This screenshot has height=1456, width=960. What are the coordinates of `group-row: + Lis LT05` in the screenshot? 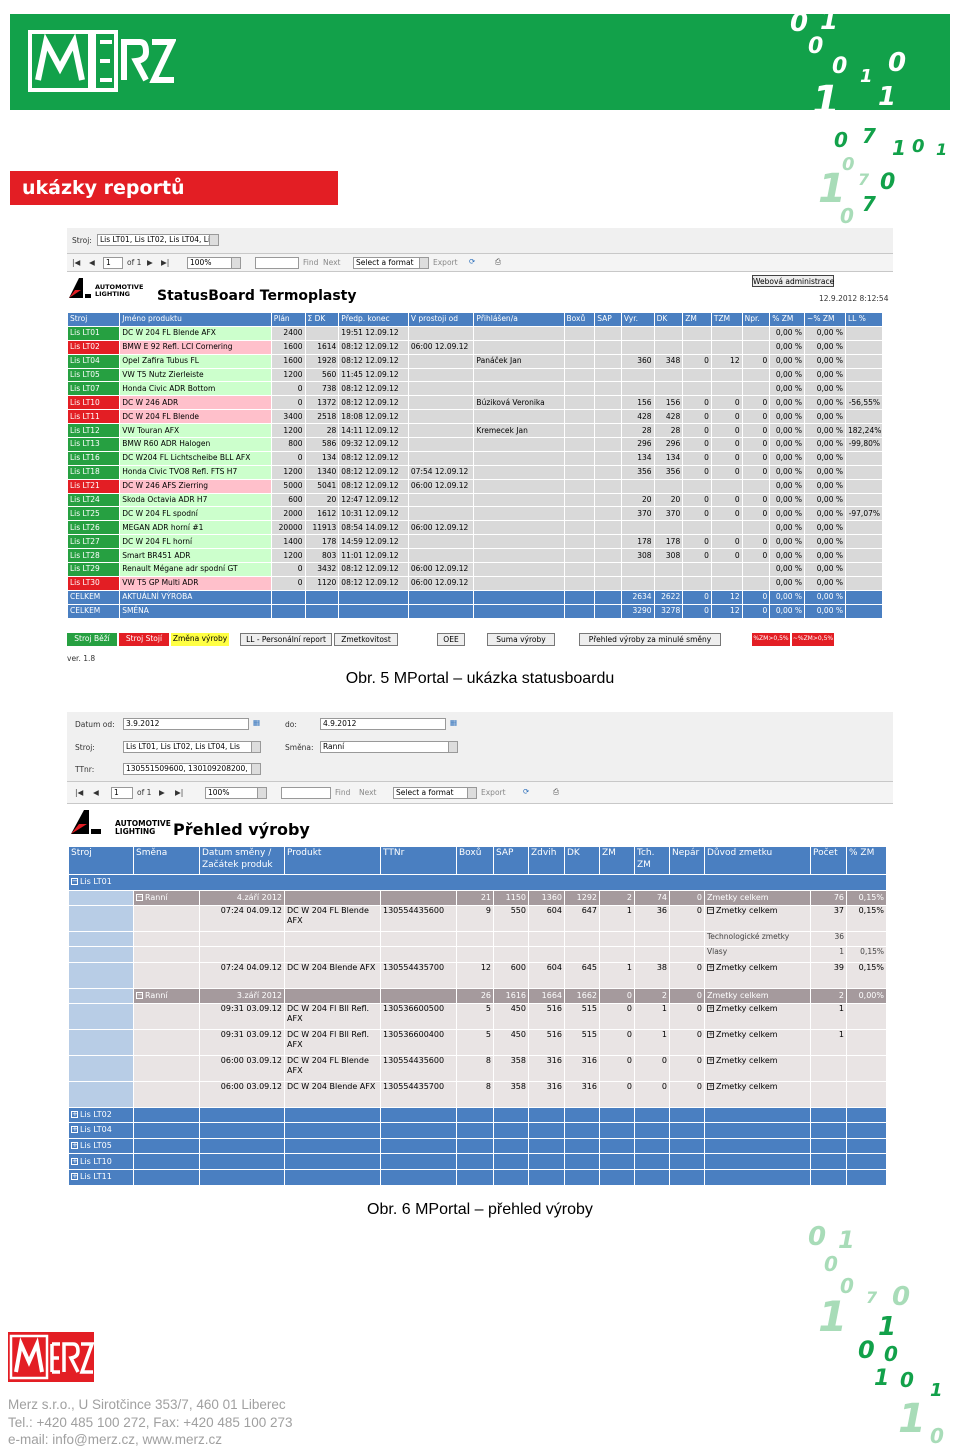 It's located at (477, 1146).